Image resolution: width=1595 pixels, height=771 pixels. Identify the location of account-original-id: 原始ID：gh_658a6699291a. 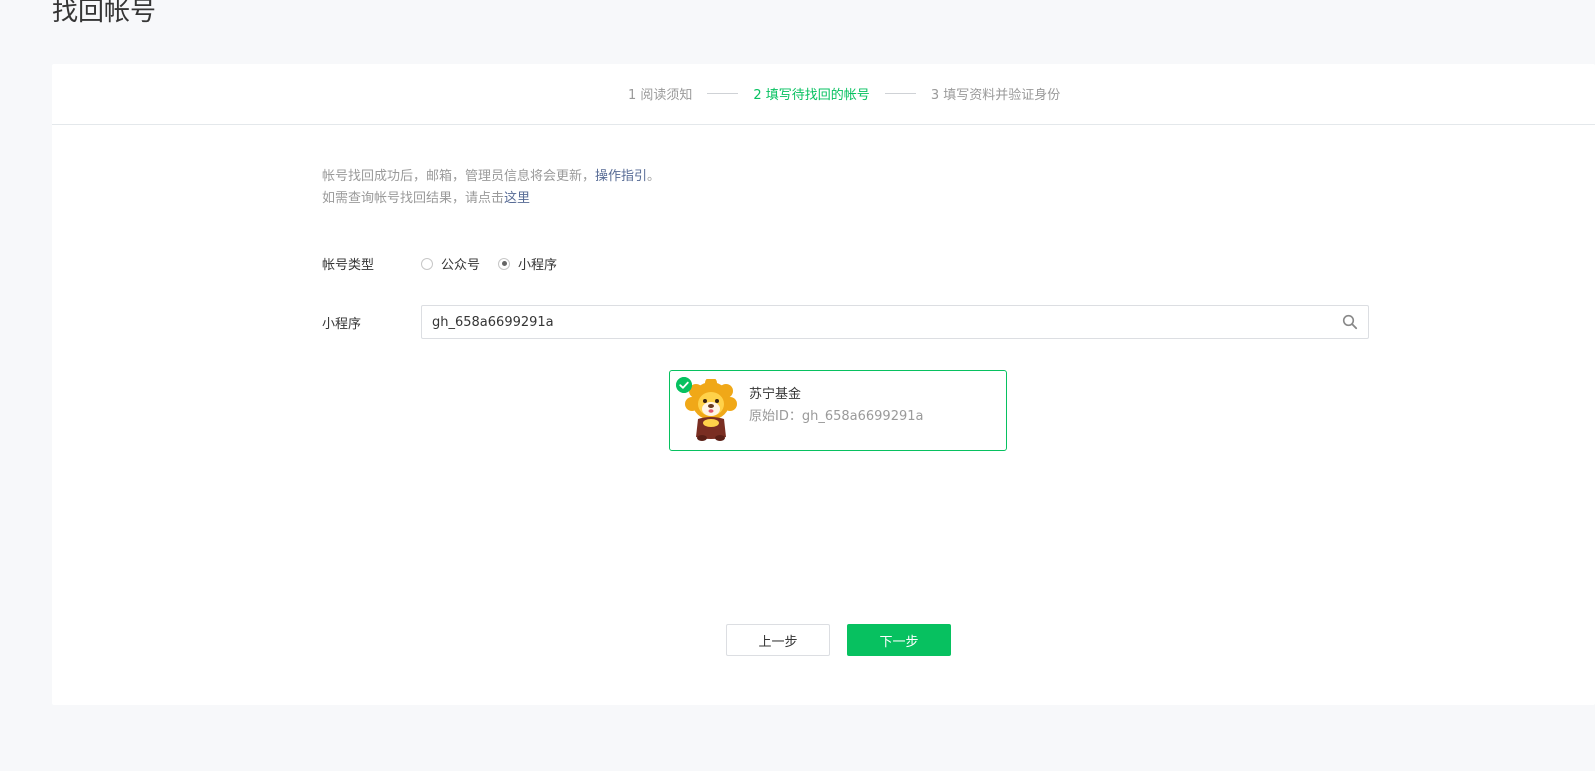
(836, 416).